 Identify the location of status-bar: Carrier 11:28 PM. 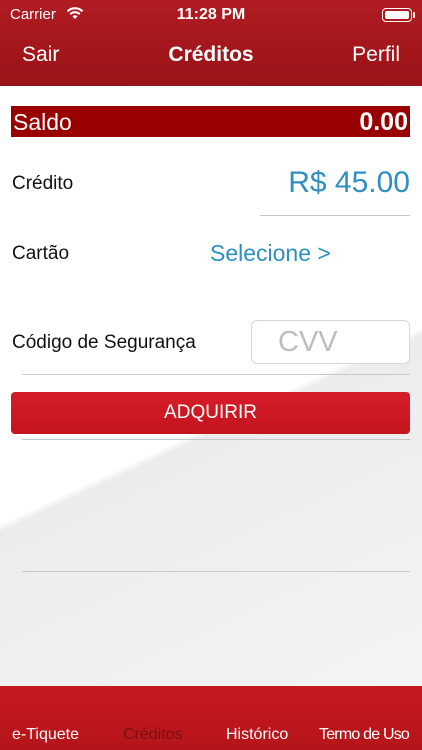
(211, 15).